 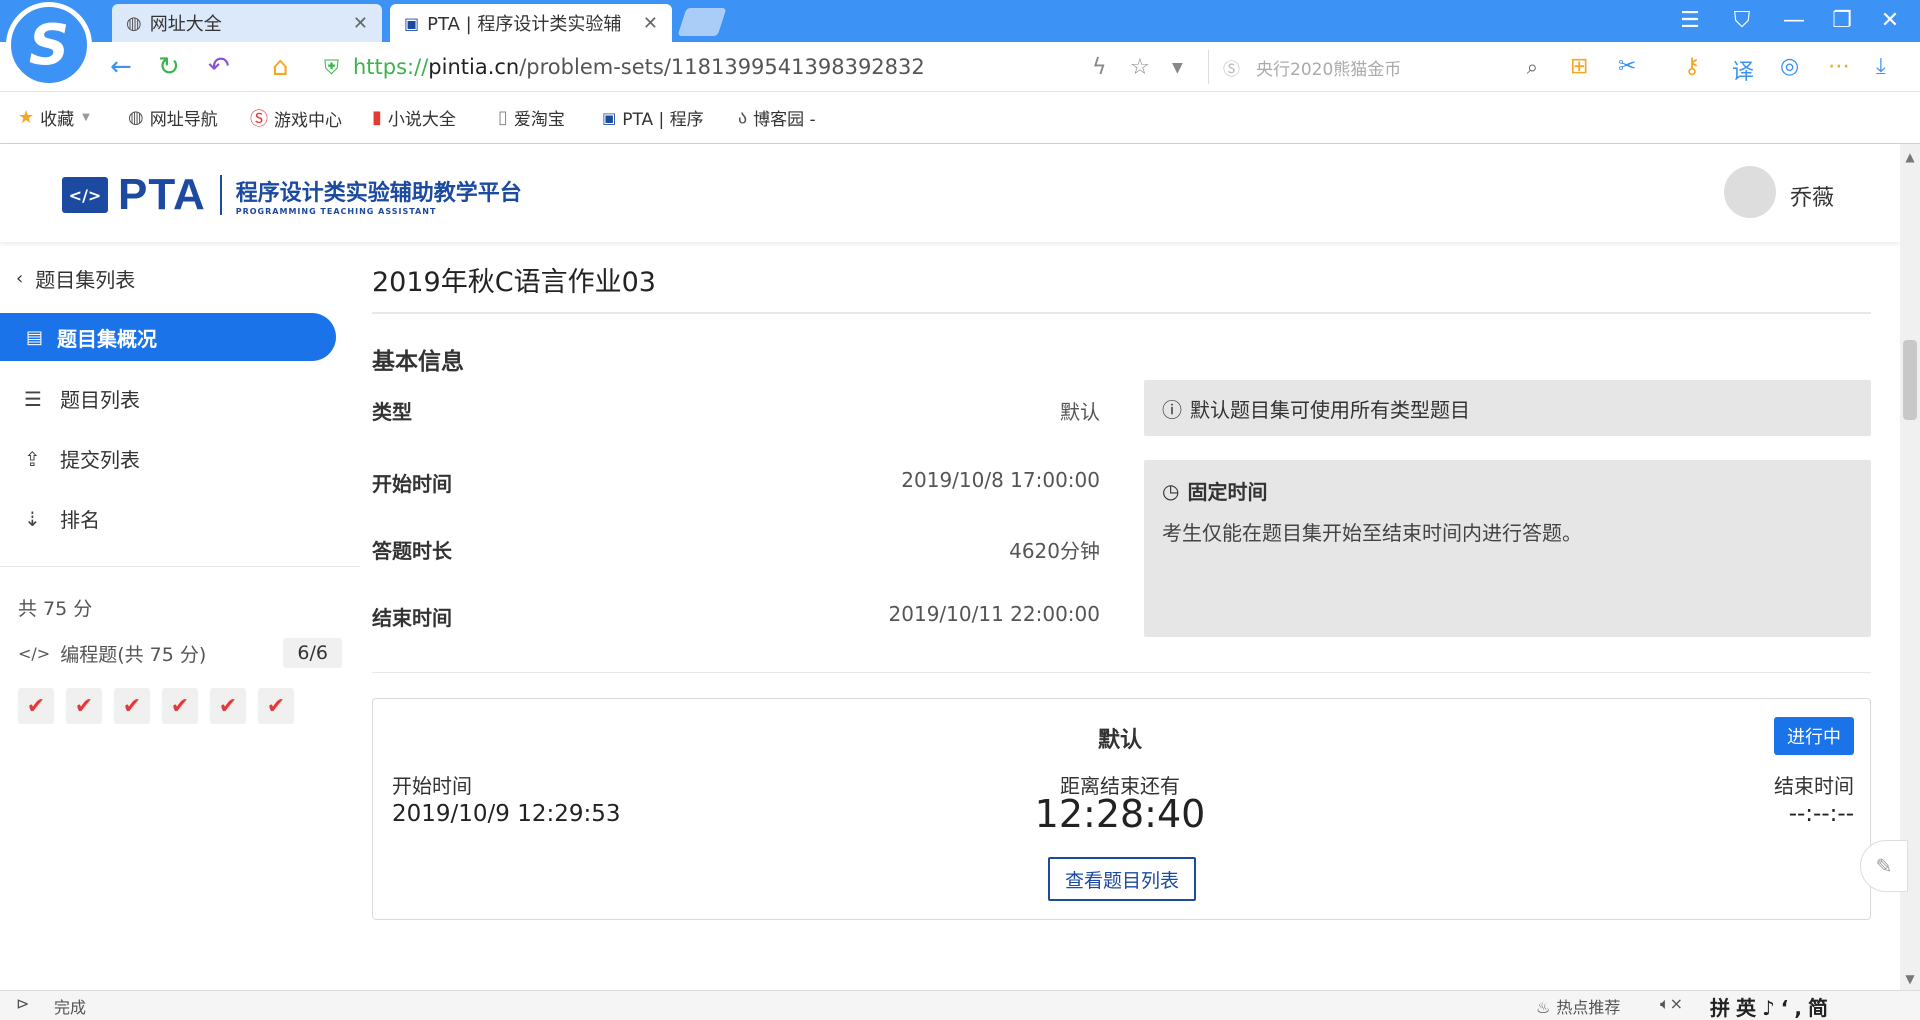 What do you see at coordinates (1532, 67) in the screenshot?
I see `search-icon: ⌕` at bounding box center [1532, 67].